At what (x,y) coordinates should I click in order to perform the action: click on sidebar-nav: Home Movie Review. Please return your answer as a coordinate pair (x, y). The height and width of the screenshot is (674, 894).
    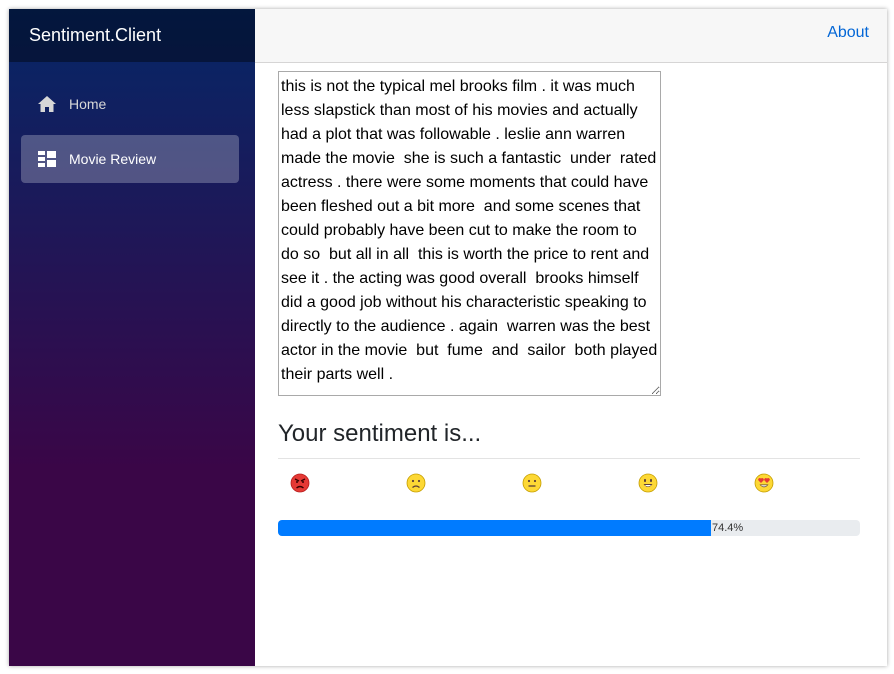
    Looking at the image, I should click on (132, 122).